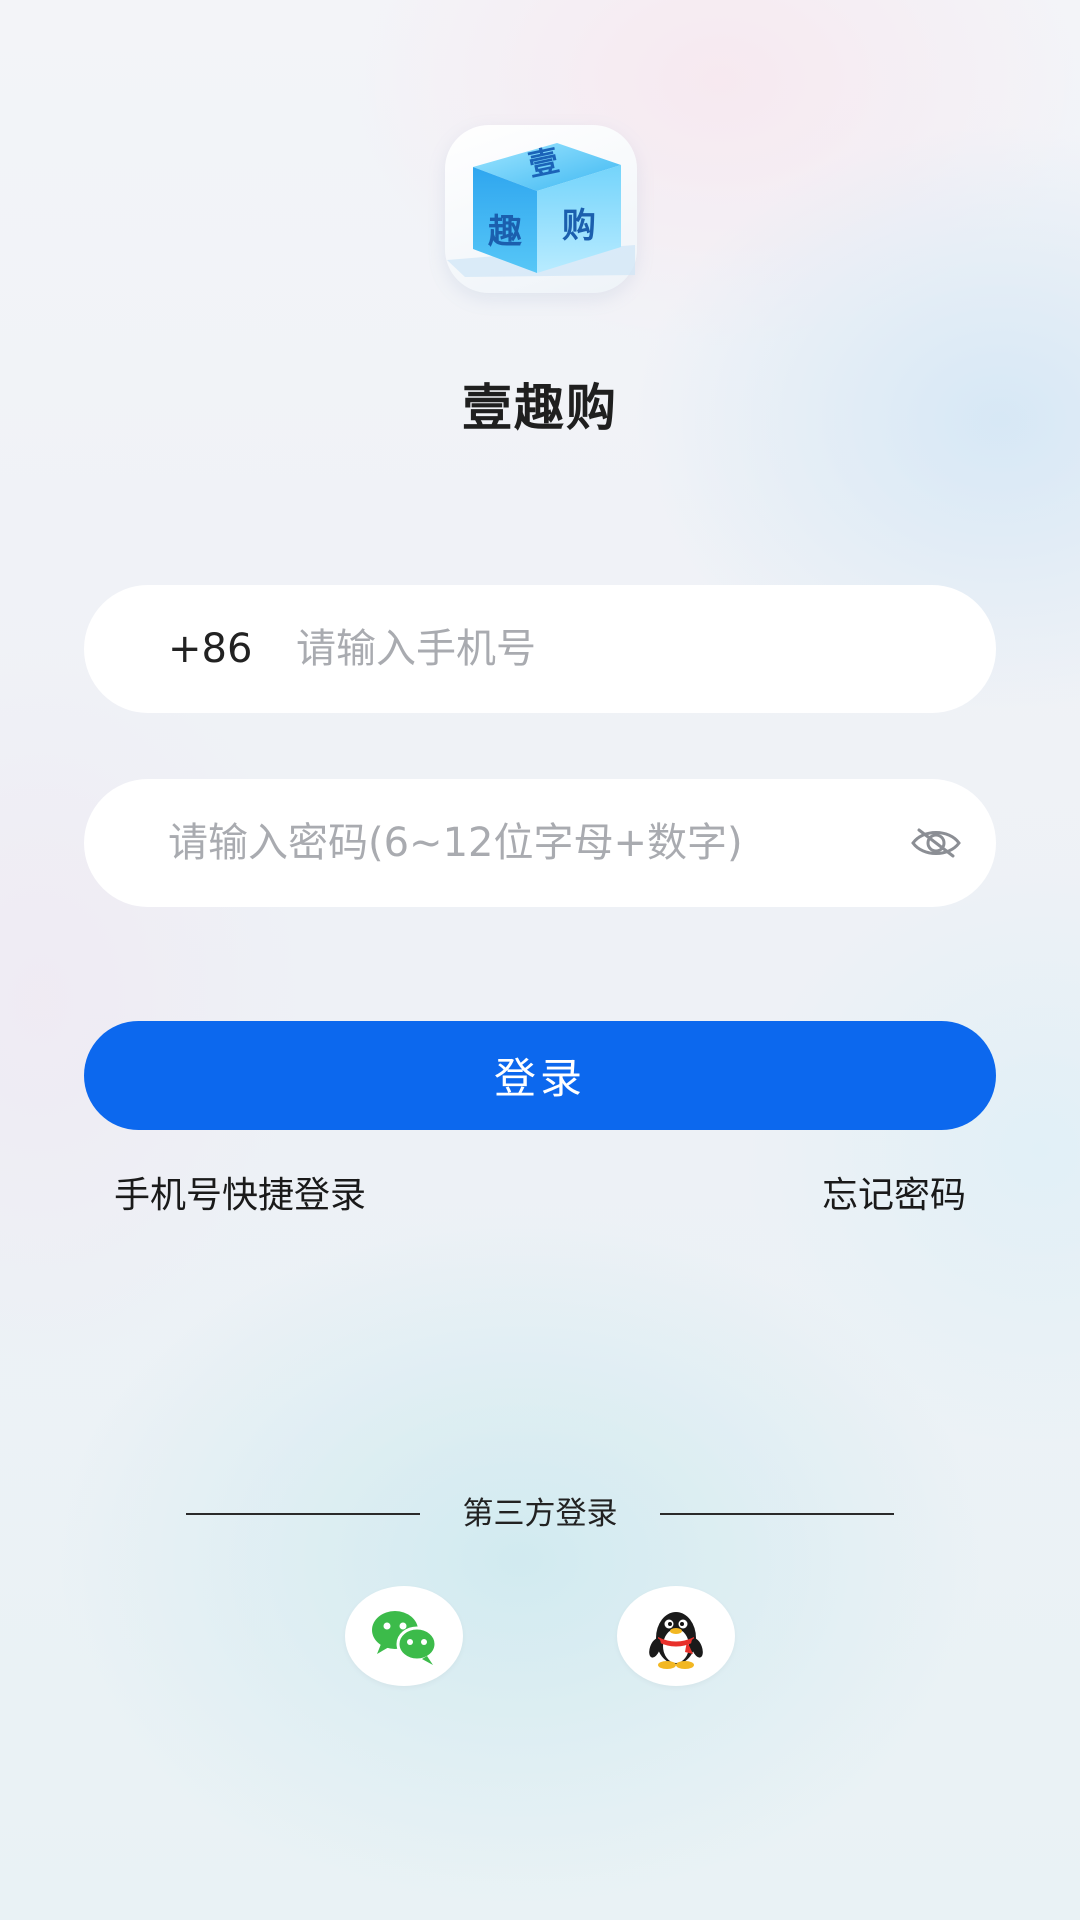 Image resolution: width=1080 pixels, height=1920 pixels. Describe the element at coordinates (240, 1196) in the screenshot. I see `quick-login-link: 手机号快捷登录` at that location.